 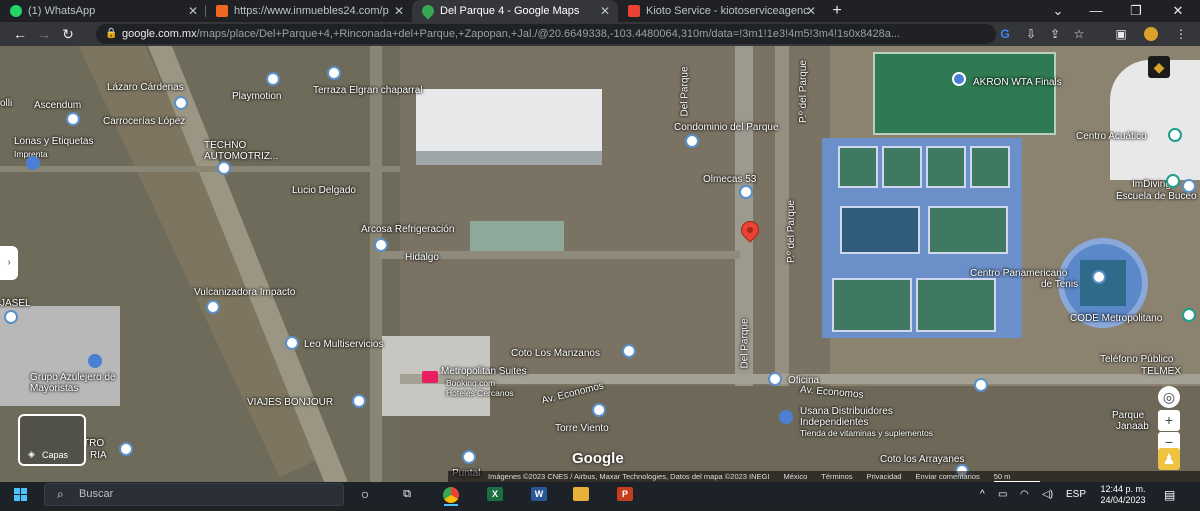 I want to click on word-taskbar-icon: W, so click(x=539, y=495).